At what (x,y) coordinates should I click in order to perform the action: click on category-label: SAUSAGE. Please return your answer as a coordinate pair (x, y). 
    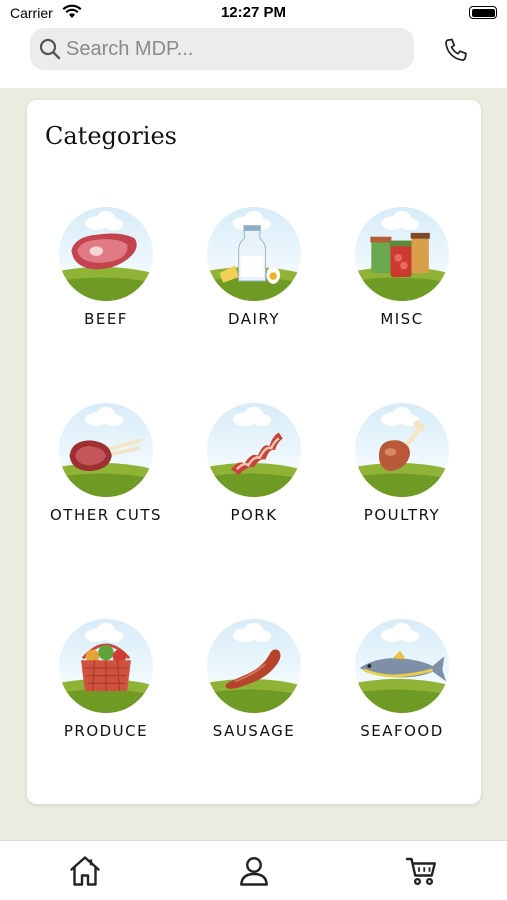
    Looking at the image, I should click on (254, 731).